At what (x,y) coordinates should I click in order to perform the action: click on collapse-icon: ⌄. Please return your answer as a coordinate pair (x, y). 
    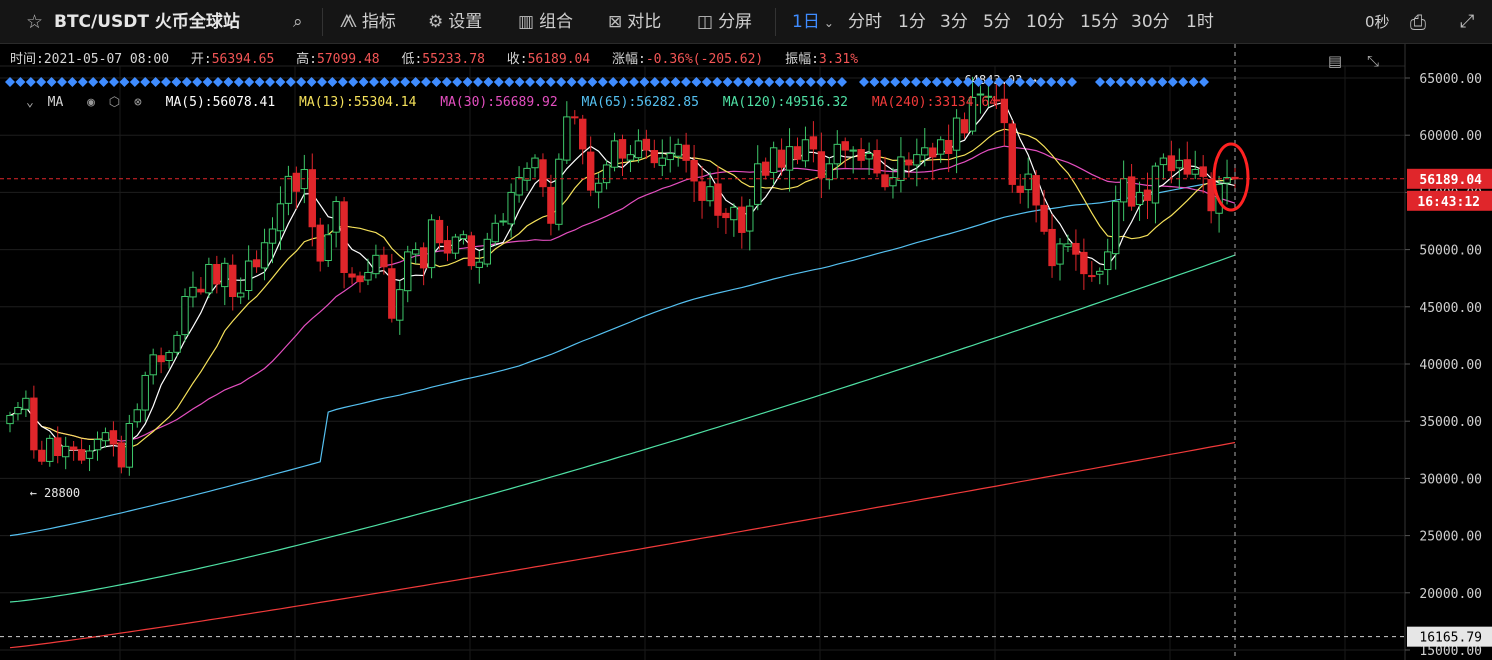
    Looking at the image, I should click on (30, 102).